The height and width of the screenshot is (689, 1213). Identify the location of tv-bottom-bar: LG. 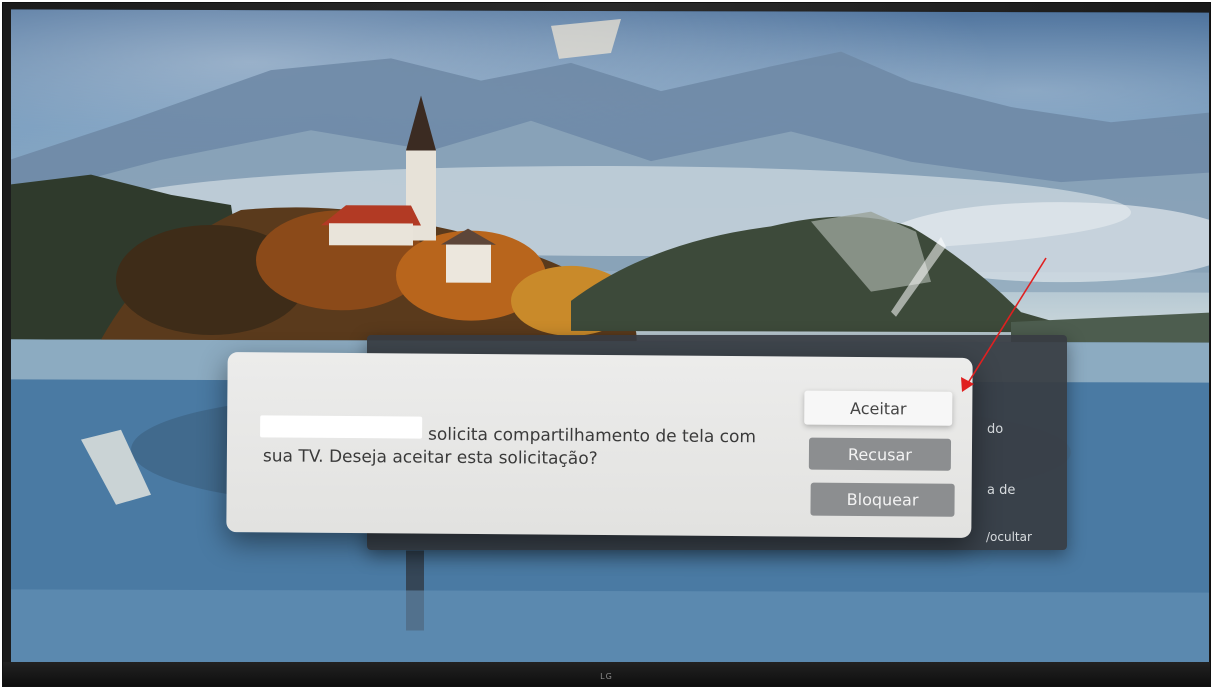
(606, 674).